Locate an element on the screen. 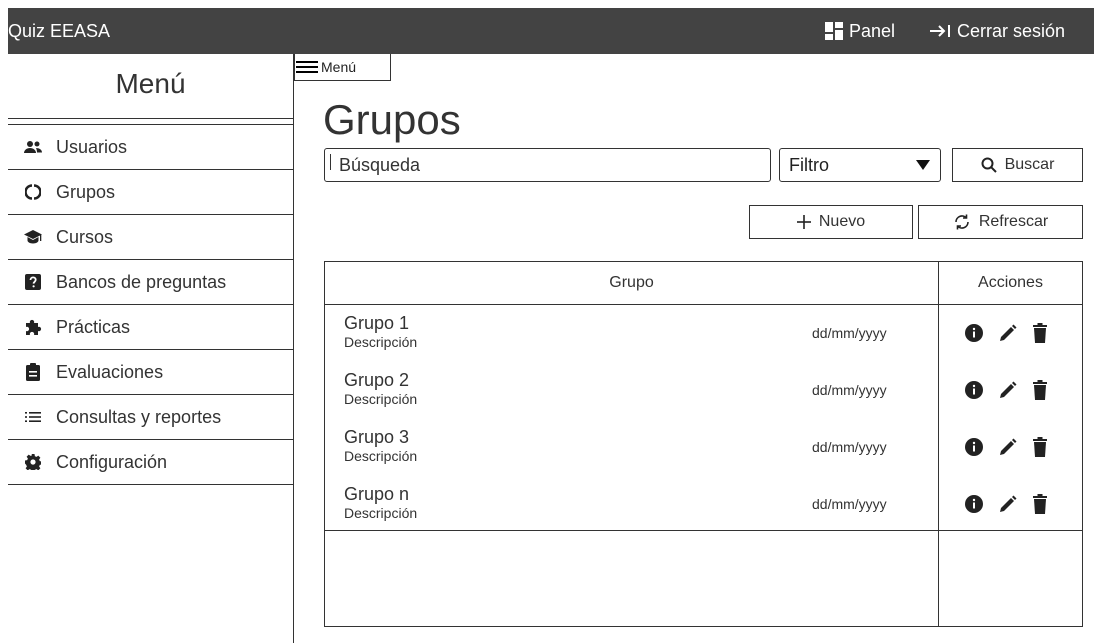 This screenshot has height=643, width=1102. group-name: Grupo 3 is located at coordinates (377, 437).